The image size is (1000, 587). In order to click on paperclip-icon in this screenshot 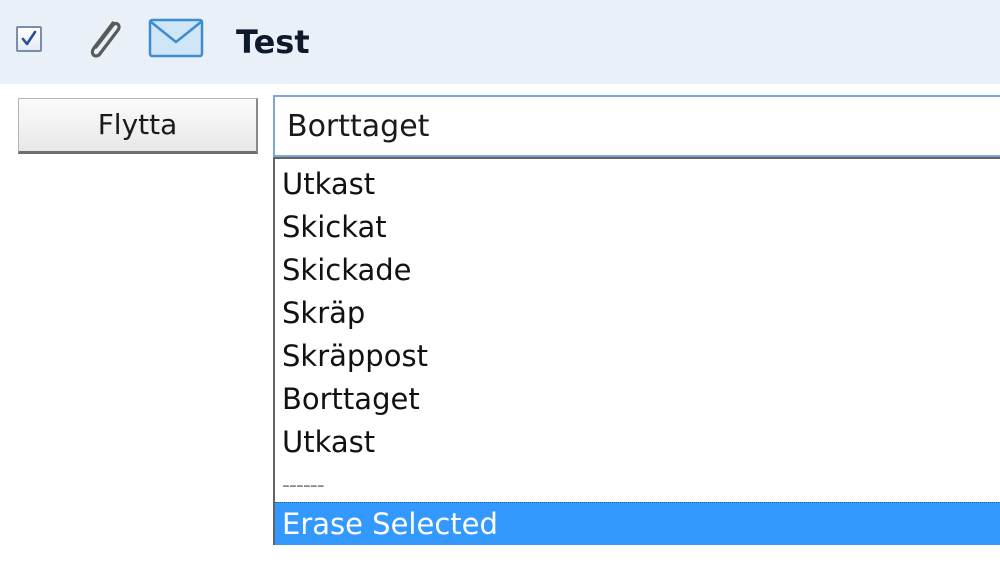, I will do `click(105, 39)`.